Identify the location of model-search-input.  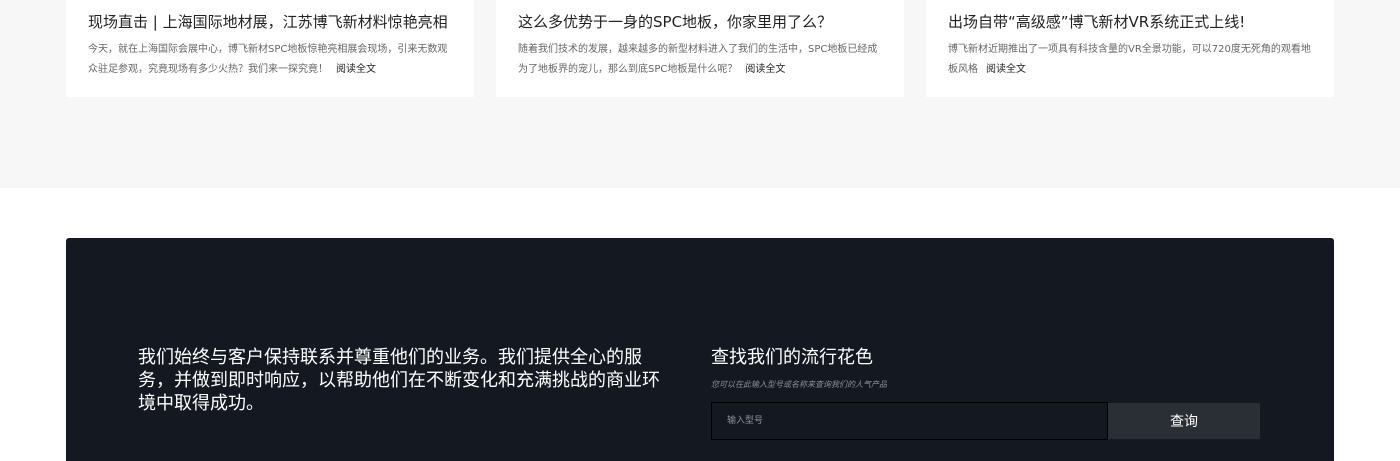
(909, 421).